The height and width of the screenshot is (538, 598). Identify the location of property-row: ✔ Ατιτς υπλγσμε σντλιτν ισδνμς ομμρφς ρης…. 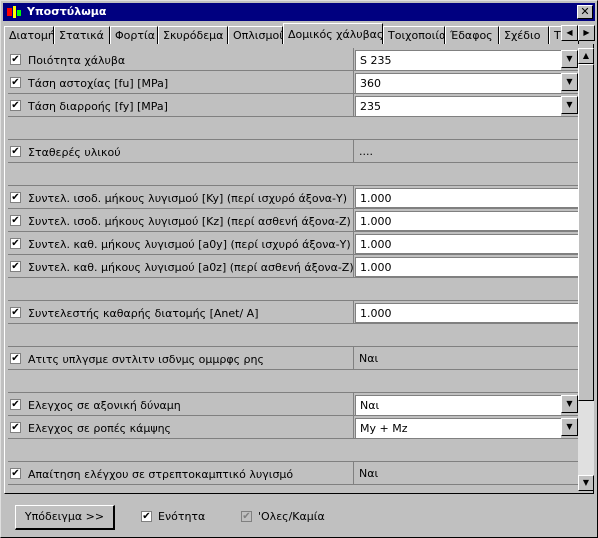
(293, 358).